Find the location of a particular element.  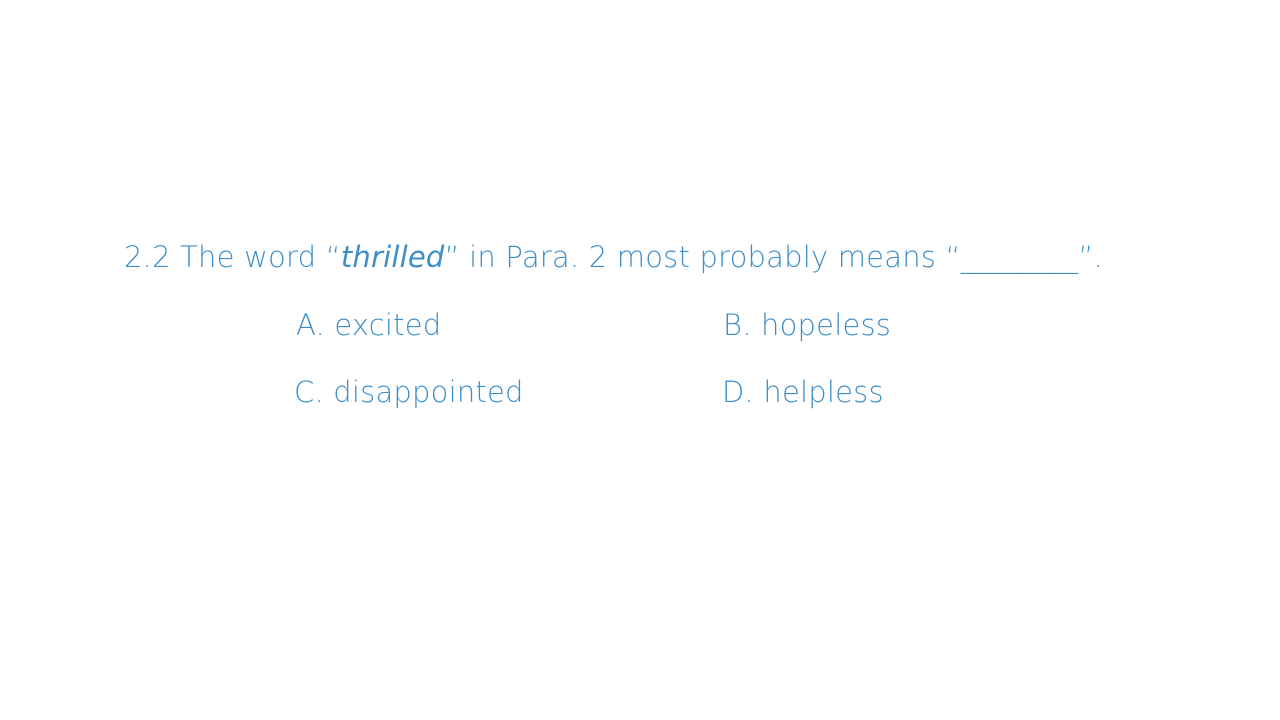

option-b: B. hopeless is located at coordinates (807, 325).